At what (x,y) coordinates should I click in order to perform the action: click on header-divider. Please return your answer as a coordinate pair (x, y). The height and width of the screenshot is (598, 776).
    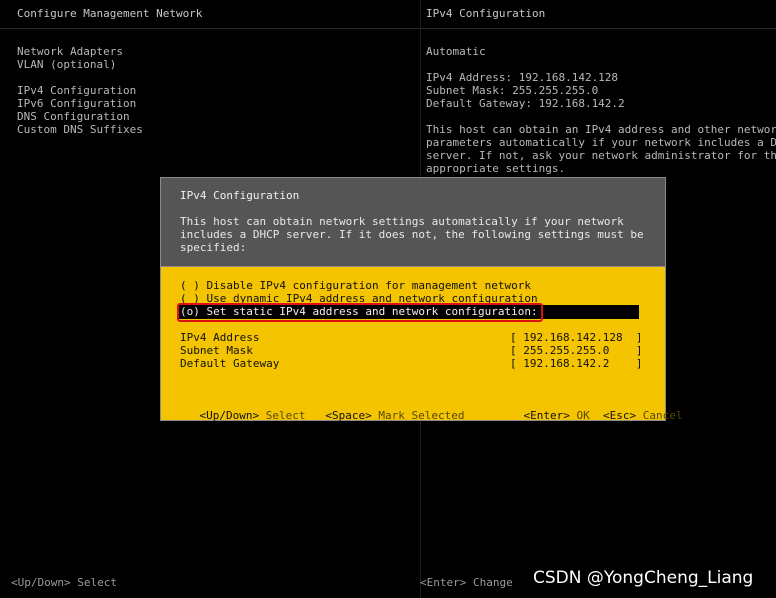
    Looking at the image, I should click on (388, 28).